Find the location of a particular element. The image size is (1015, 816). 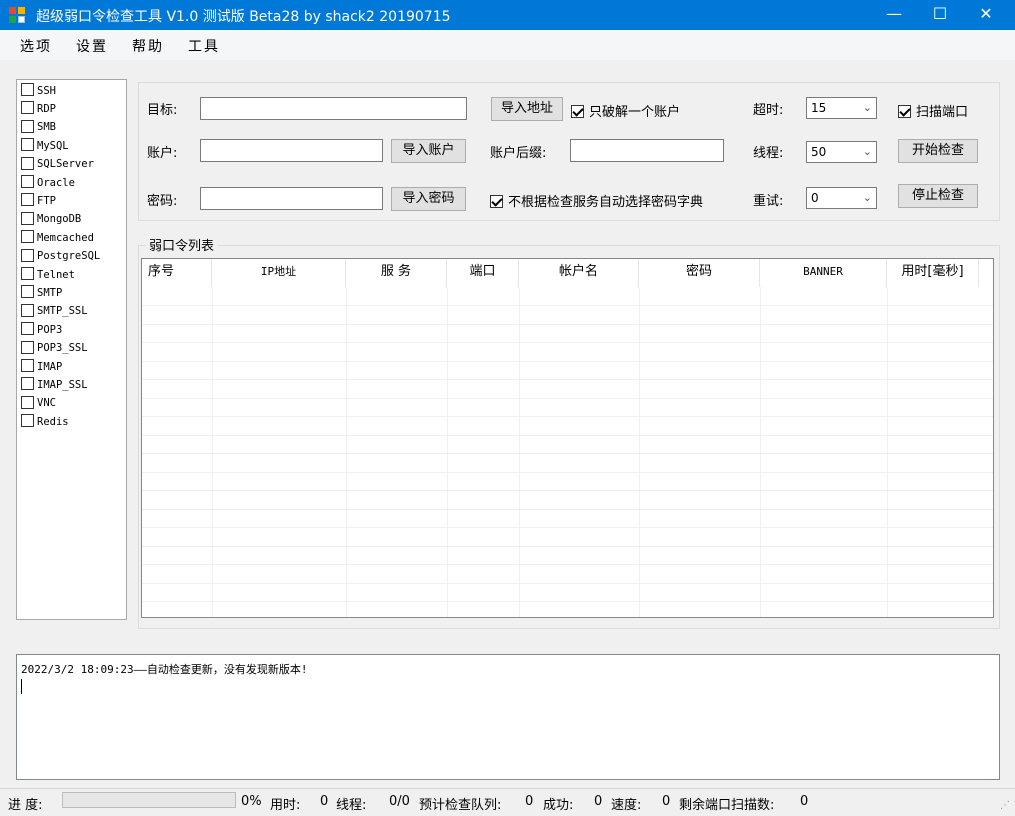

stop-check-button: 停止检查 is located at coordinates (938, 196).